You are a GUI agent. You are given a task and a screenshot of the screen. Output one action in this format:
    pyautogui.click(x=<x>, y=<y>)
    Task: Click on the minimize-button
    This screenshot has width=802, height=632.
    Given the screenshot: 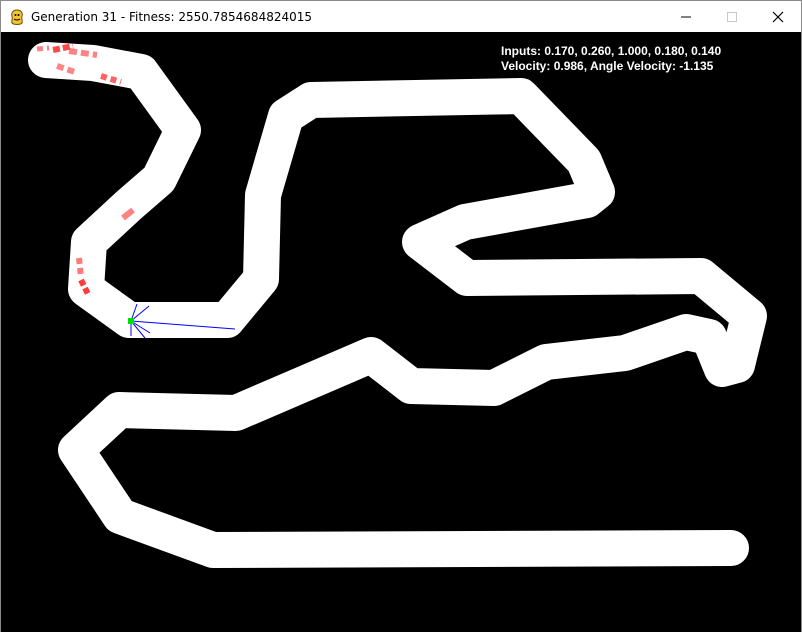 What is the action you would take?
    pyautogui.click(x=686, y=16)
    